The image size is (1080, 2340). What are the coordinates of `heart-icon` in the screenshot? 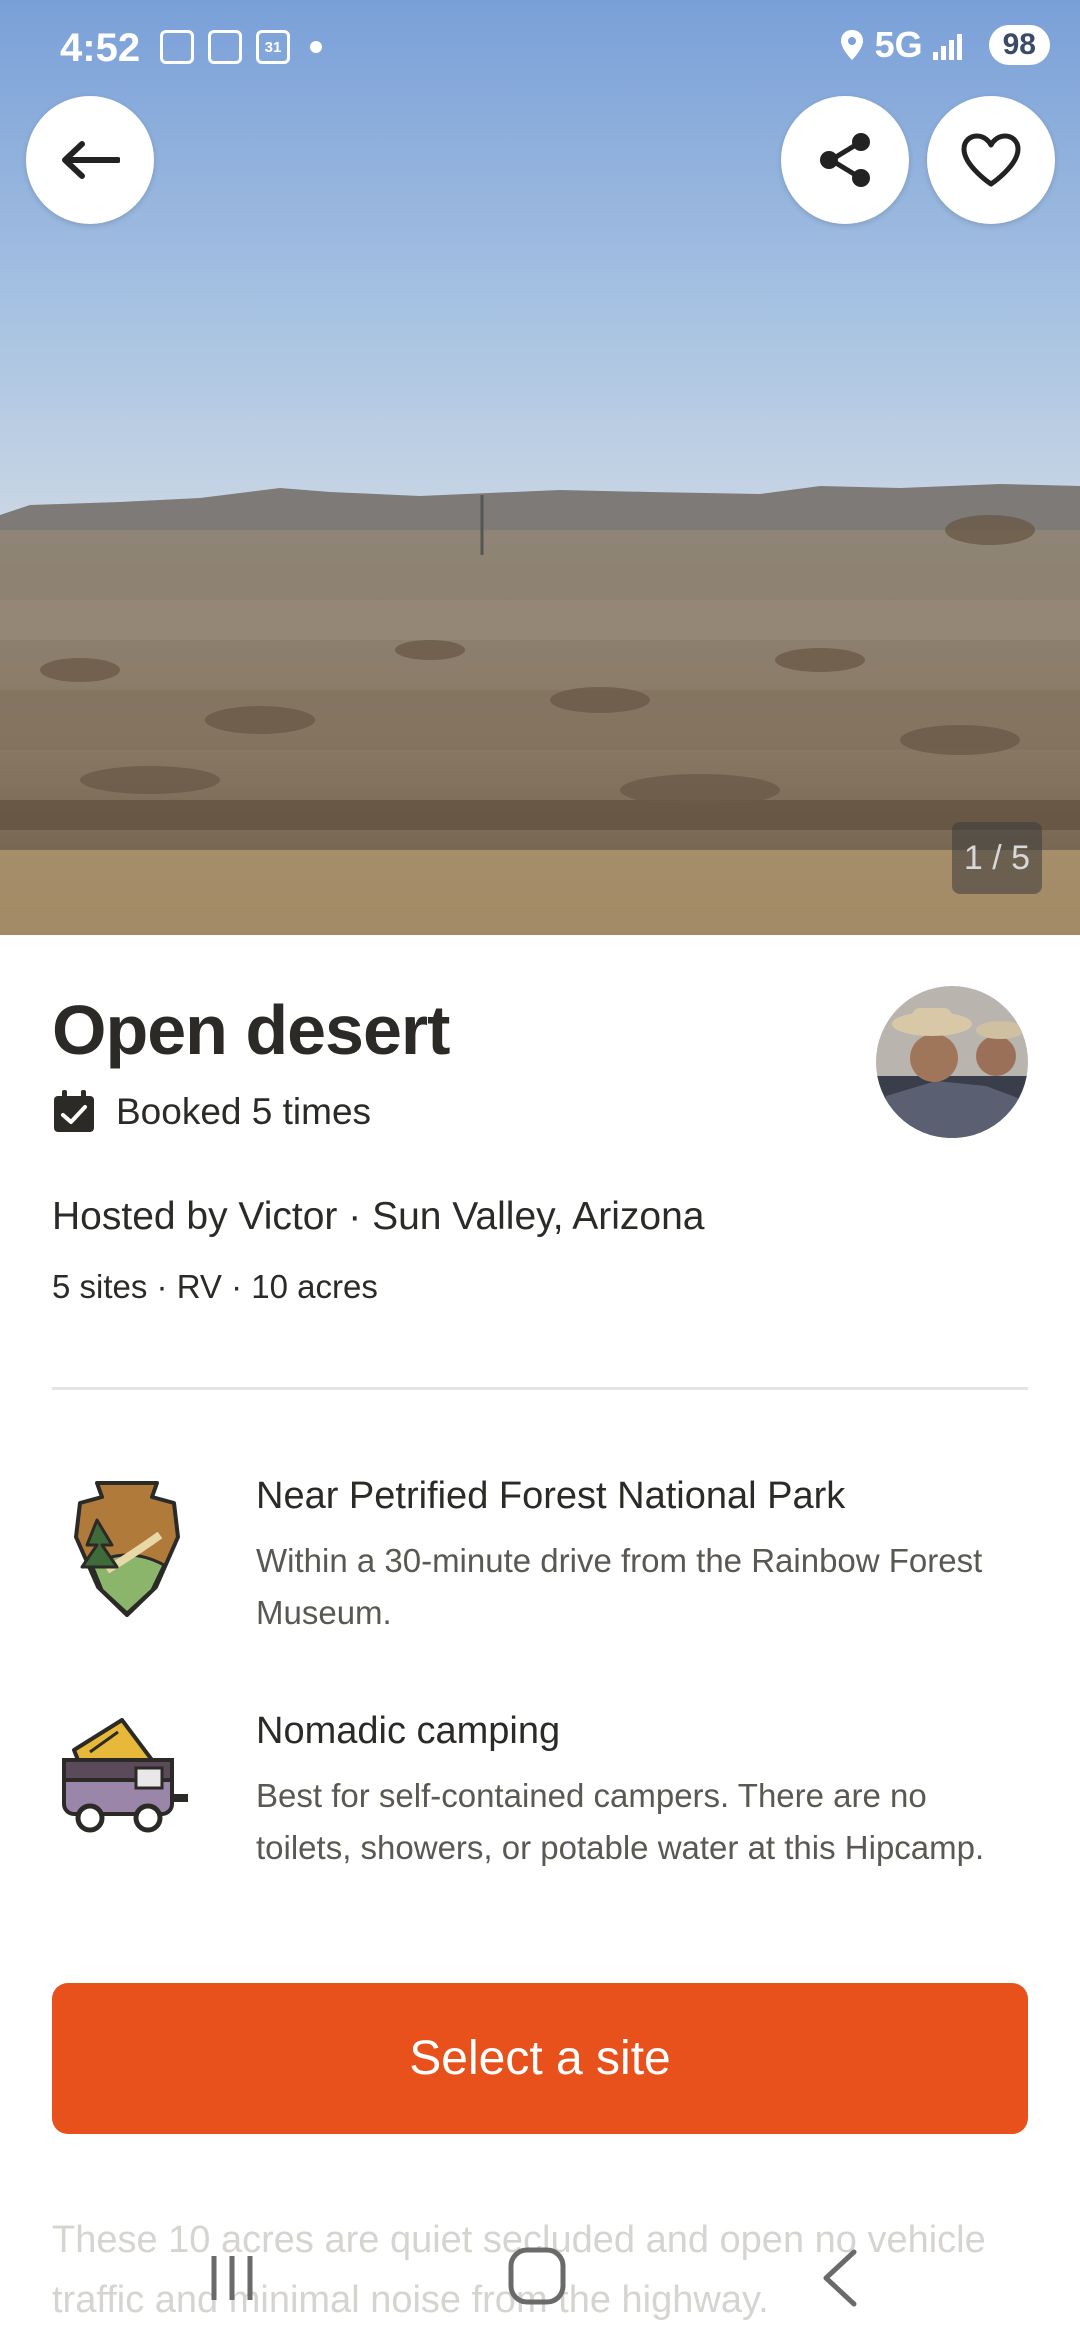 It's located at (991, 160).